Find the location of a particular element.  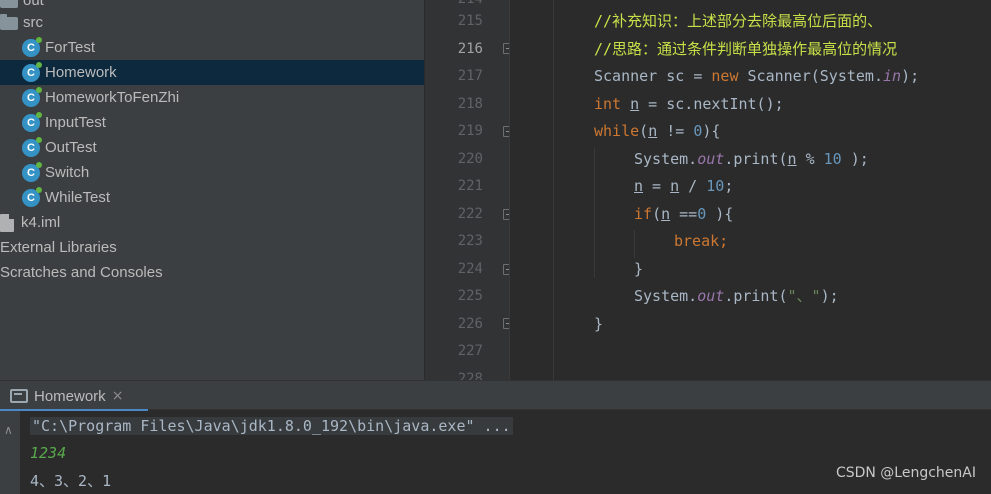

code-text: / is located at coordinates (693, 186).